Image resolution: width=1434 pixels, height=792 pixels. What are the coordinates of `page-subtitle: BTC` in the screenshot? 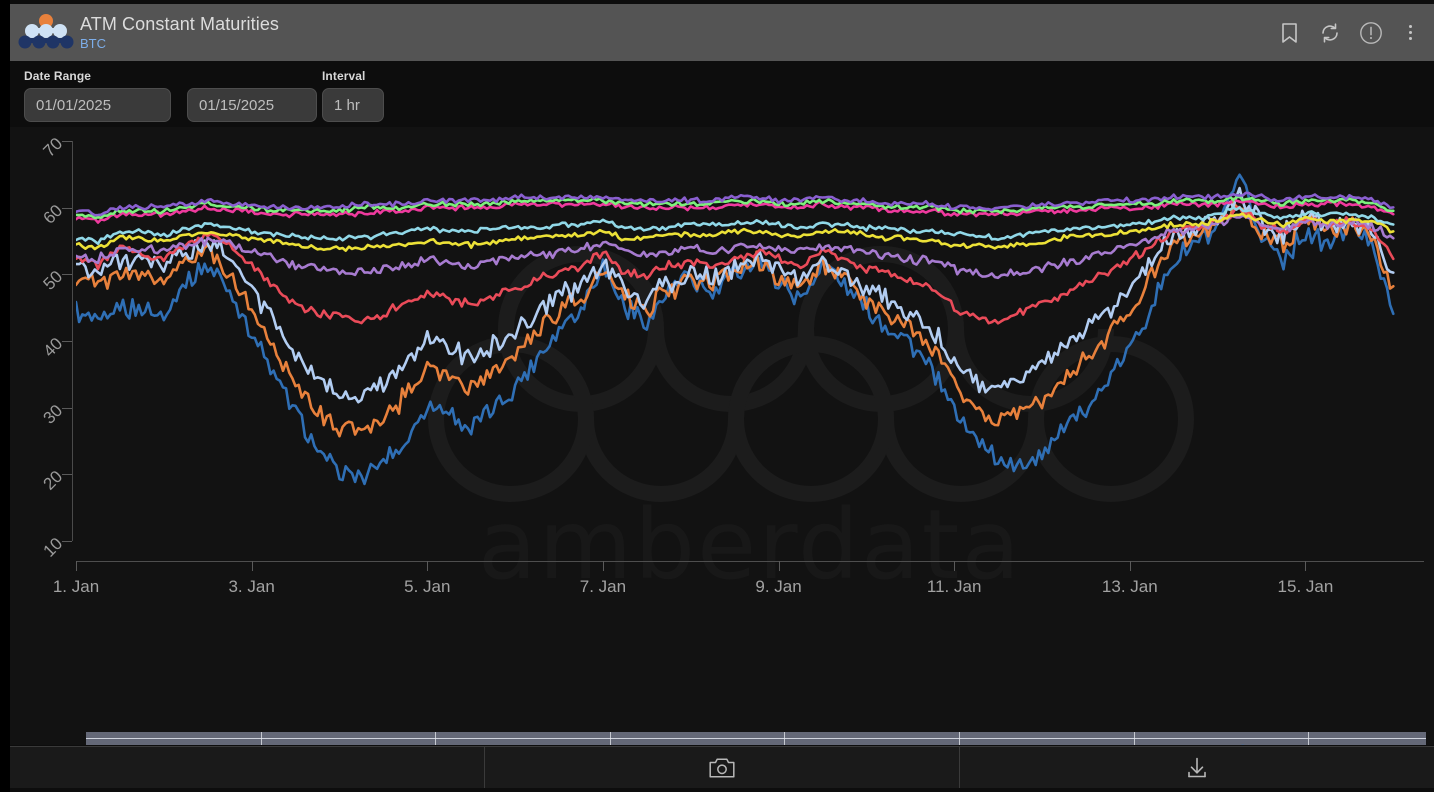 It's located at (93, 43).